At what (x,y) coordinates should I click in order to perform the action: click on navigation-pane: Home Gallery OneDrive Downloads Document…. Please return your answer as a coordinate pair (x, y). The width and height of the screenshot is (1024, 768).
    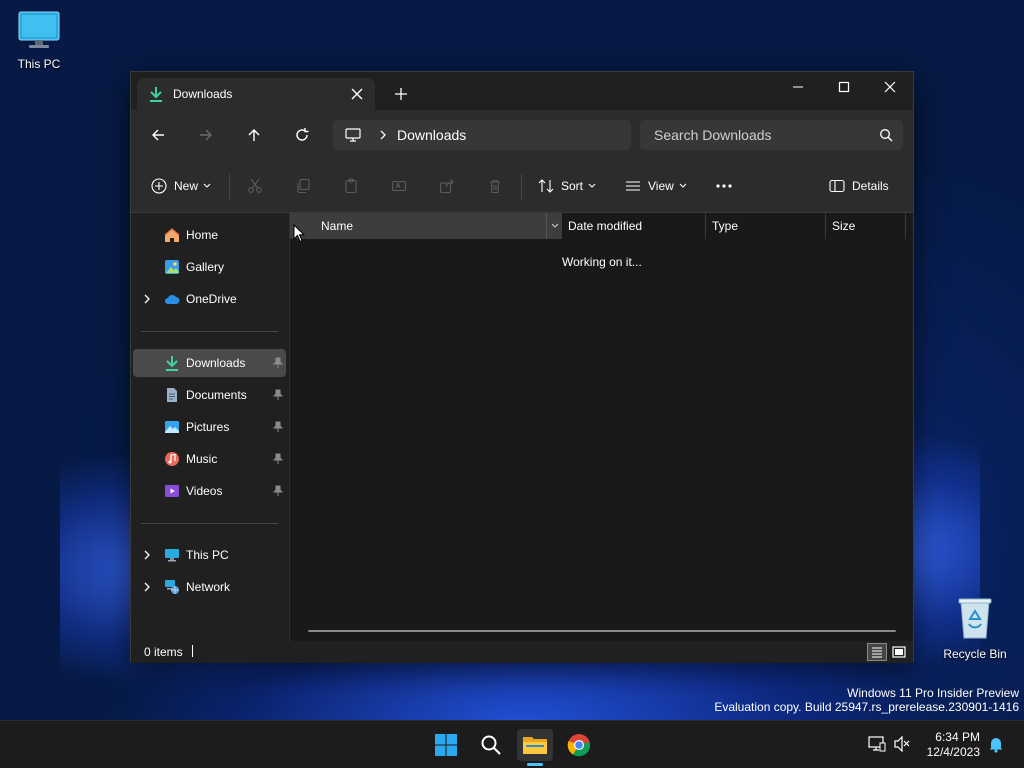
    Looking at the image, I should click on (210, 427).